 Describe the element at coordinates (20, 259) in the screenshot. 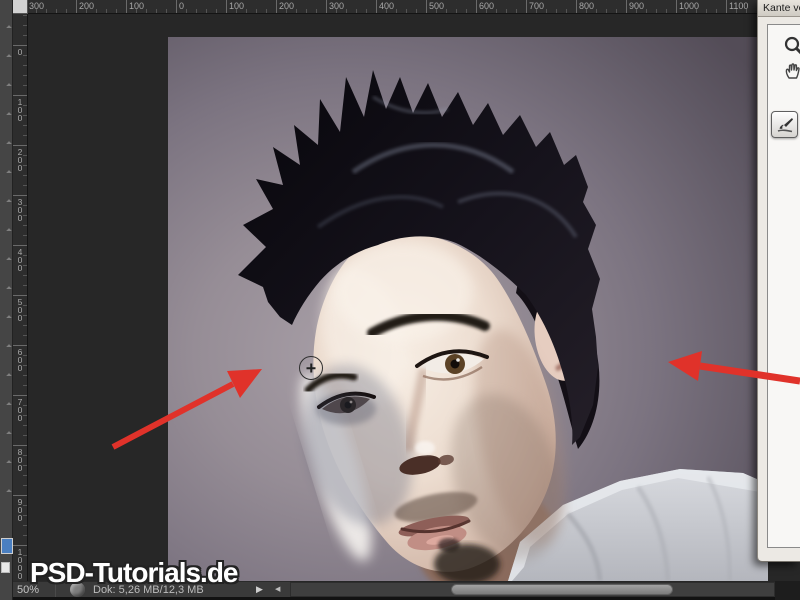

I see `v-ruler-label: 400` at that location.